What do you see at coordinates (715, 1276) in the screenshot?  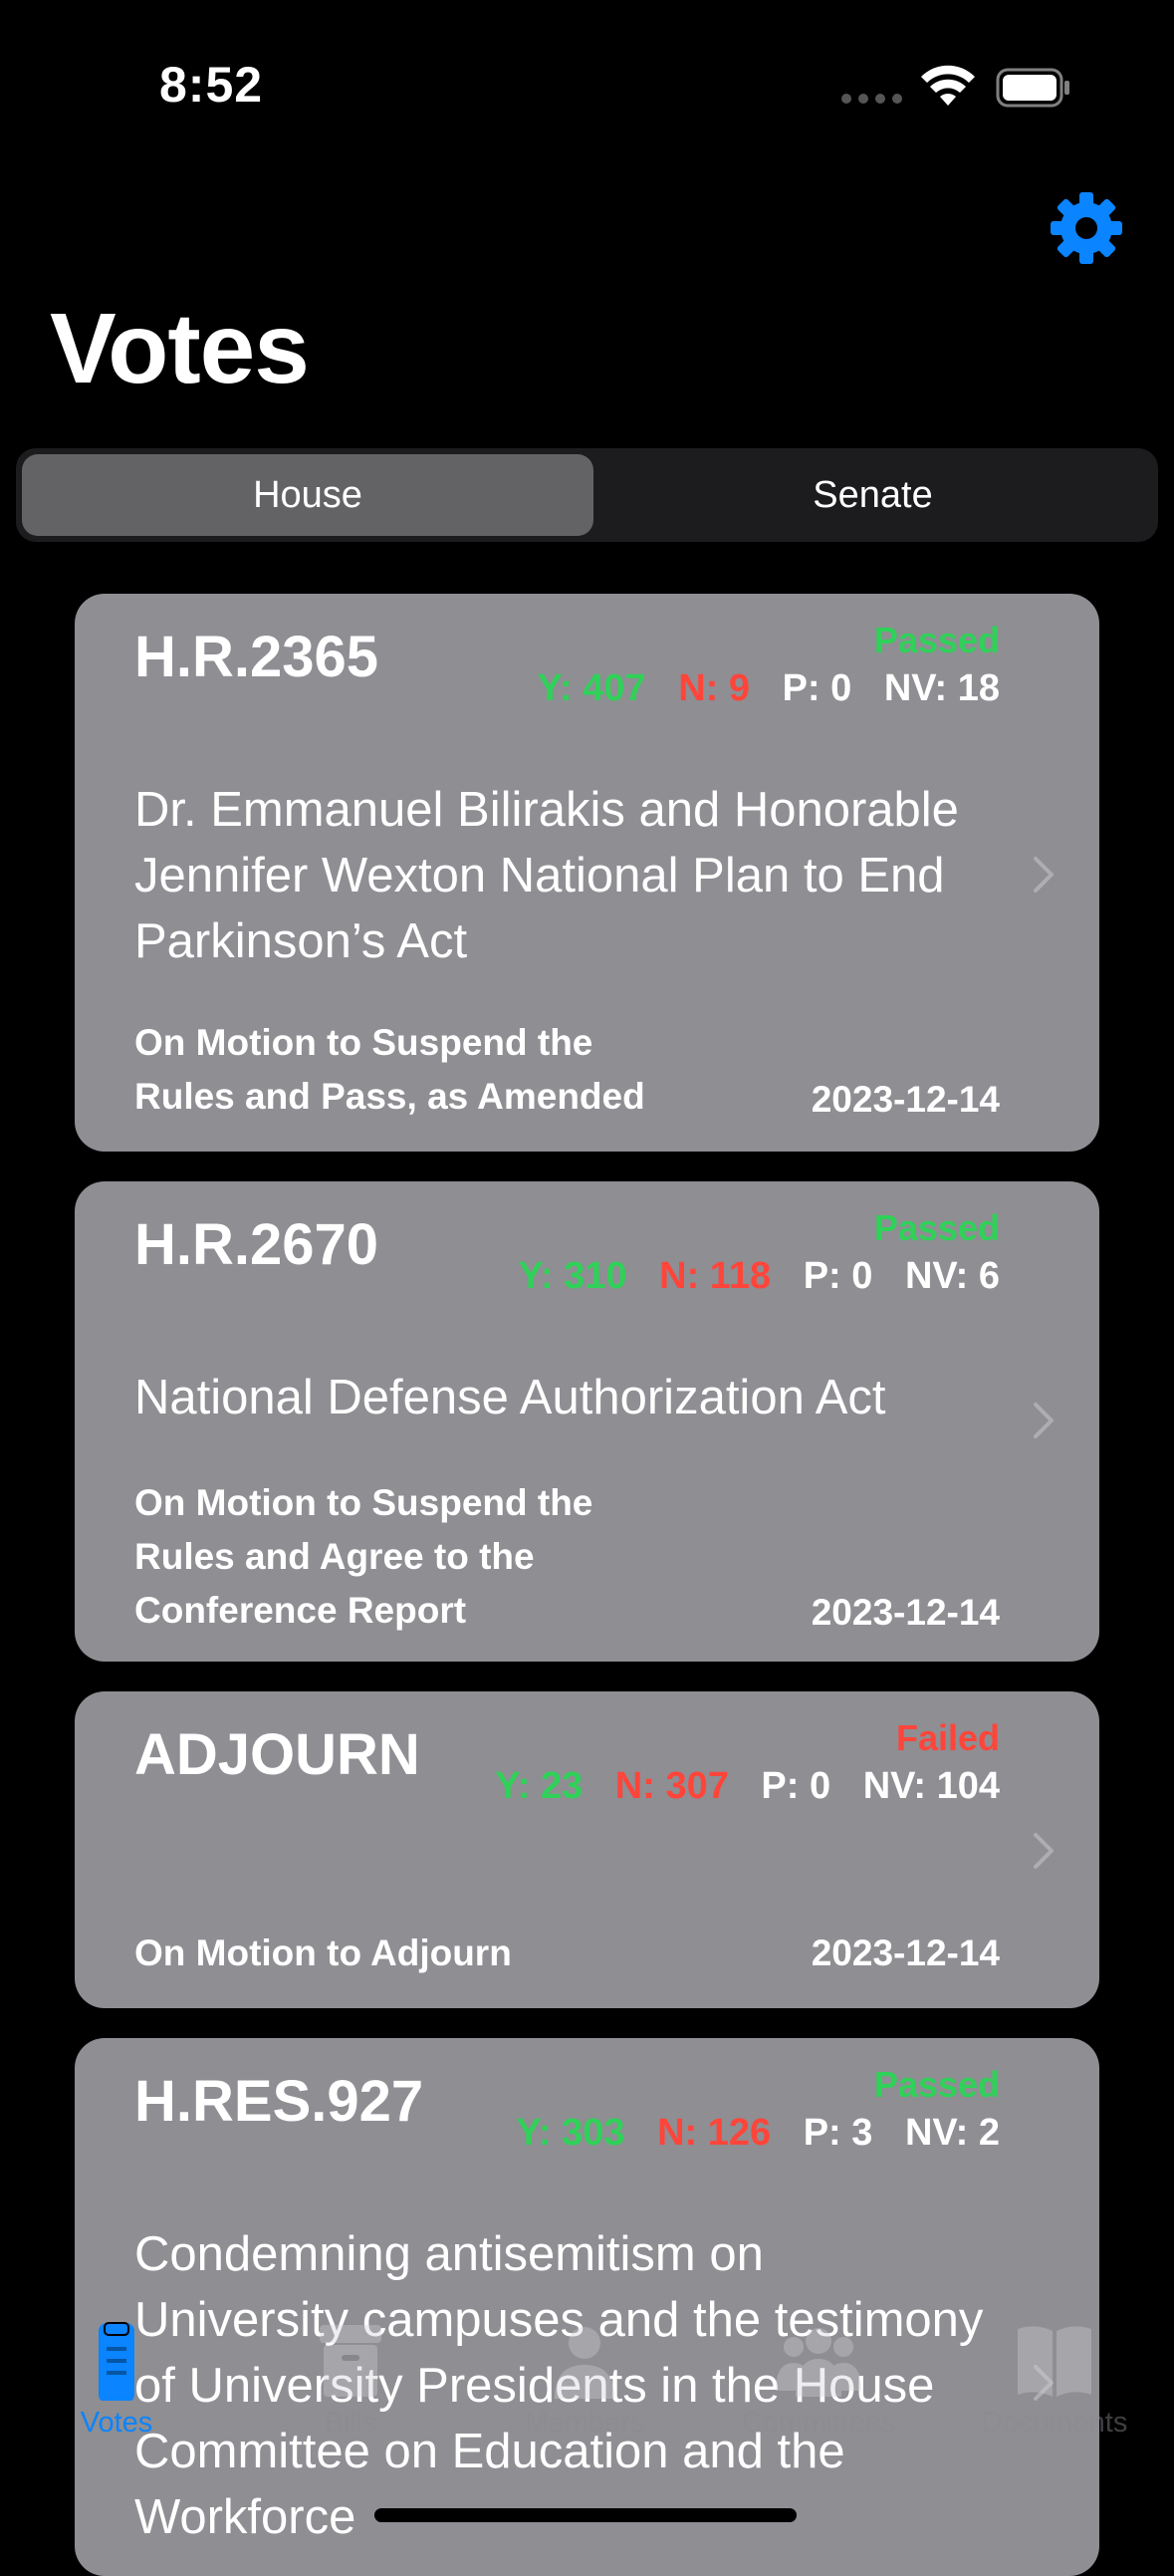 I see `no-count: N: 118` at bounding box center [715, 1276].